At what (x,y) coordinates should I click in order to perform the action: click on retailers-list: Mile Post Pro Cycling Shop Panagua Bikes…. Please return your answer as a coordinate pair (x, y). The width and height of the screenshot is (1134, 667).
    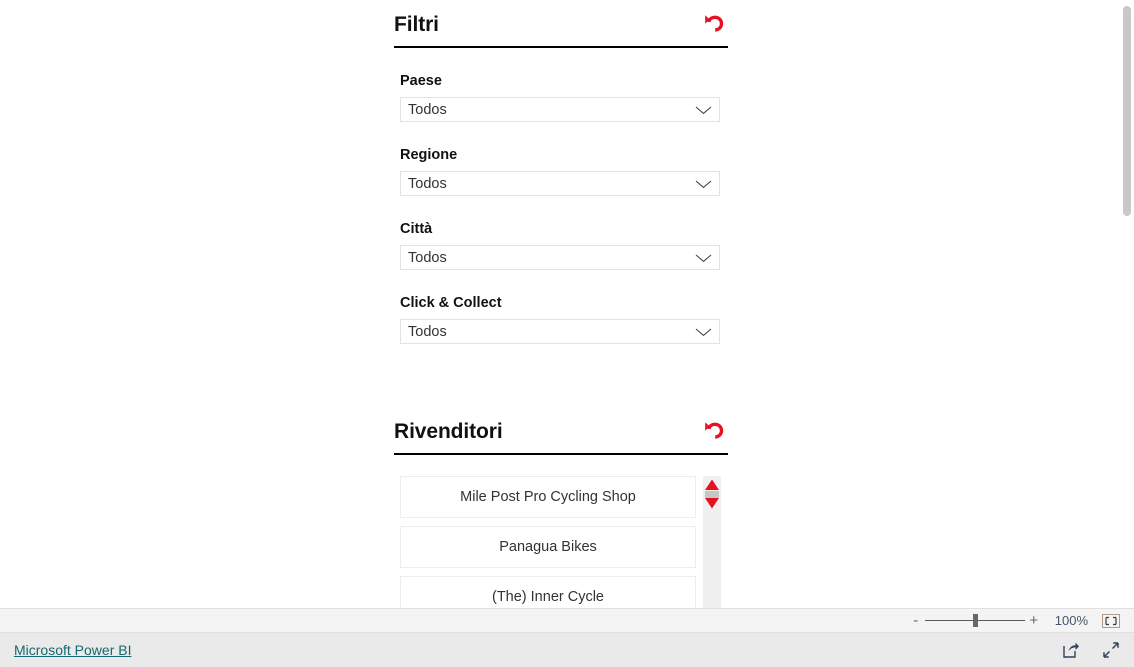
    Looking at the image, I should click on (548, 542).